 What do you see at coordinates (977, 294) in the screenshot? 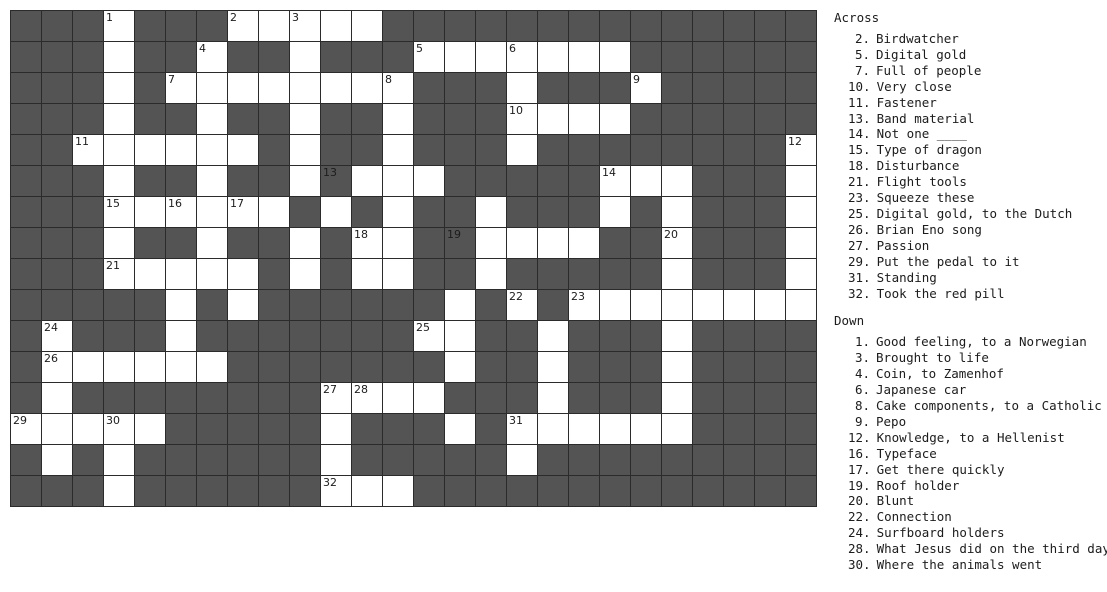
I see `across-clue-item: 32. Took the red pill` at bounding box center [977, 294].